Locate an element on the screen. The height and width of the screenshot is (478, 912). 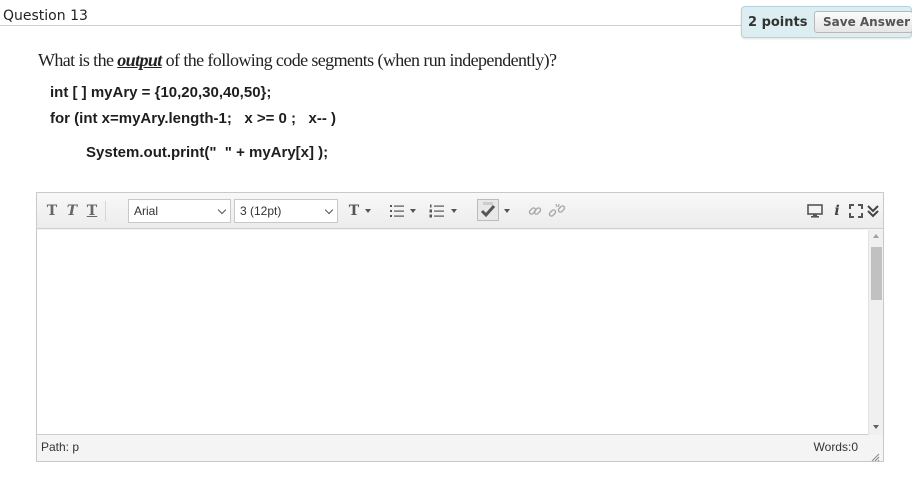
points-box: 2 points Save Answer is located at coordinates (826, 22).